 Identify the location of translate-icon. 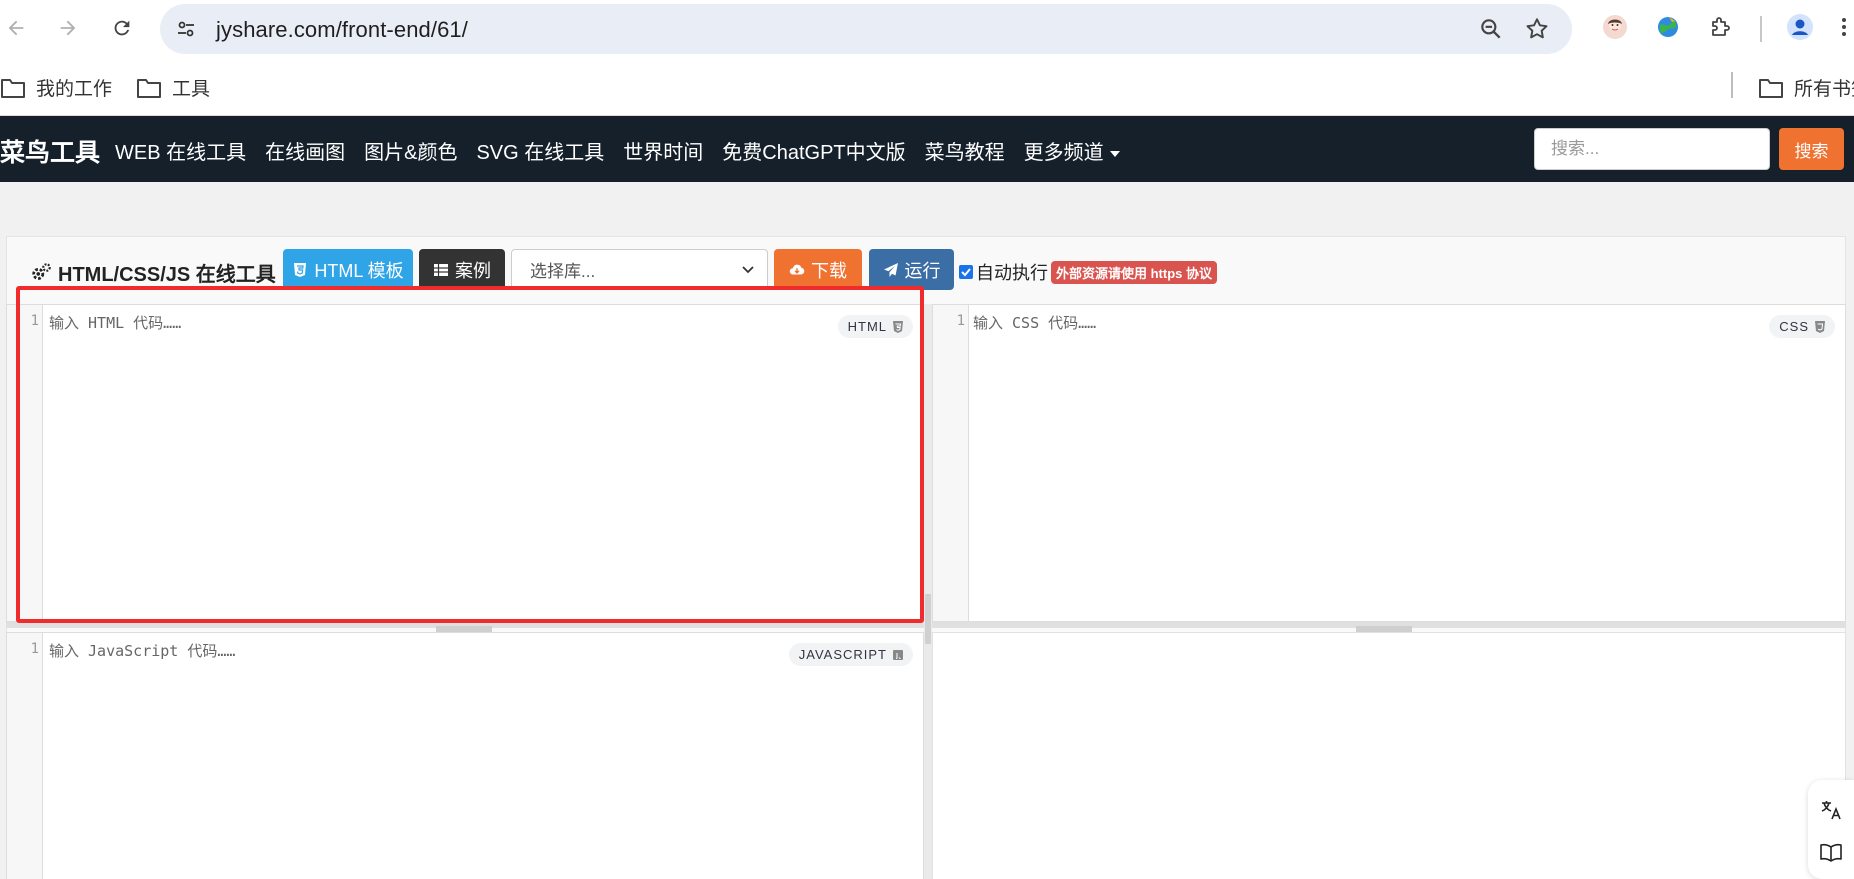
(1831, 810).